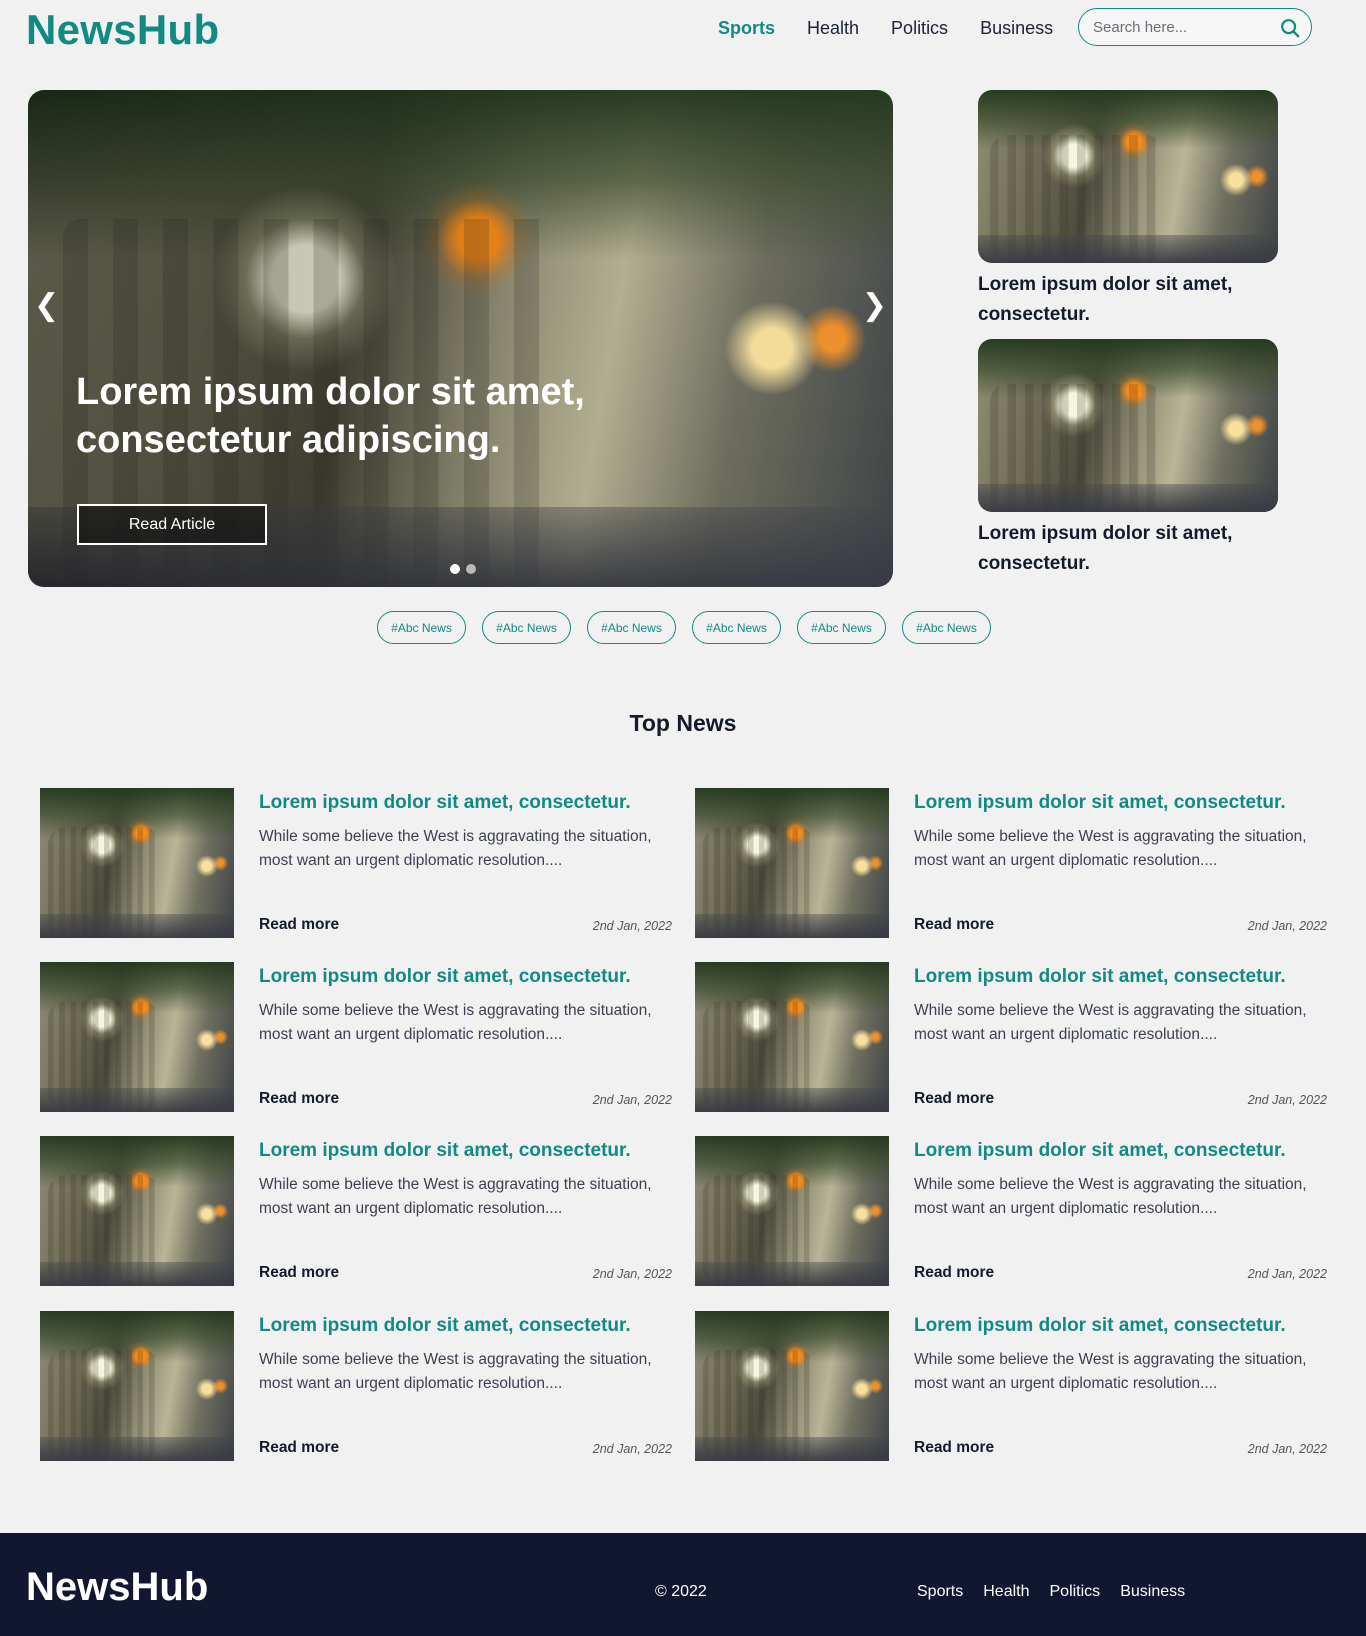 This screenshot has height=1636, width=1366. I want to click on footer-link-health: Health, so click(1006, 1592).